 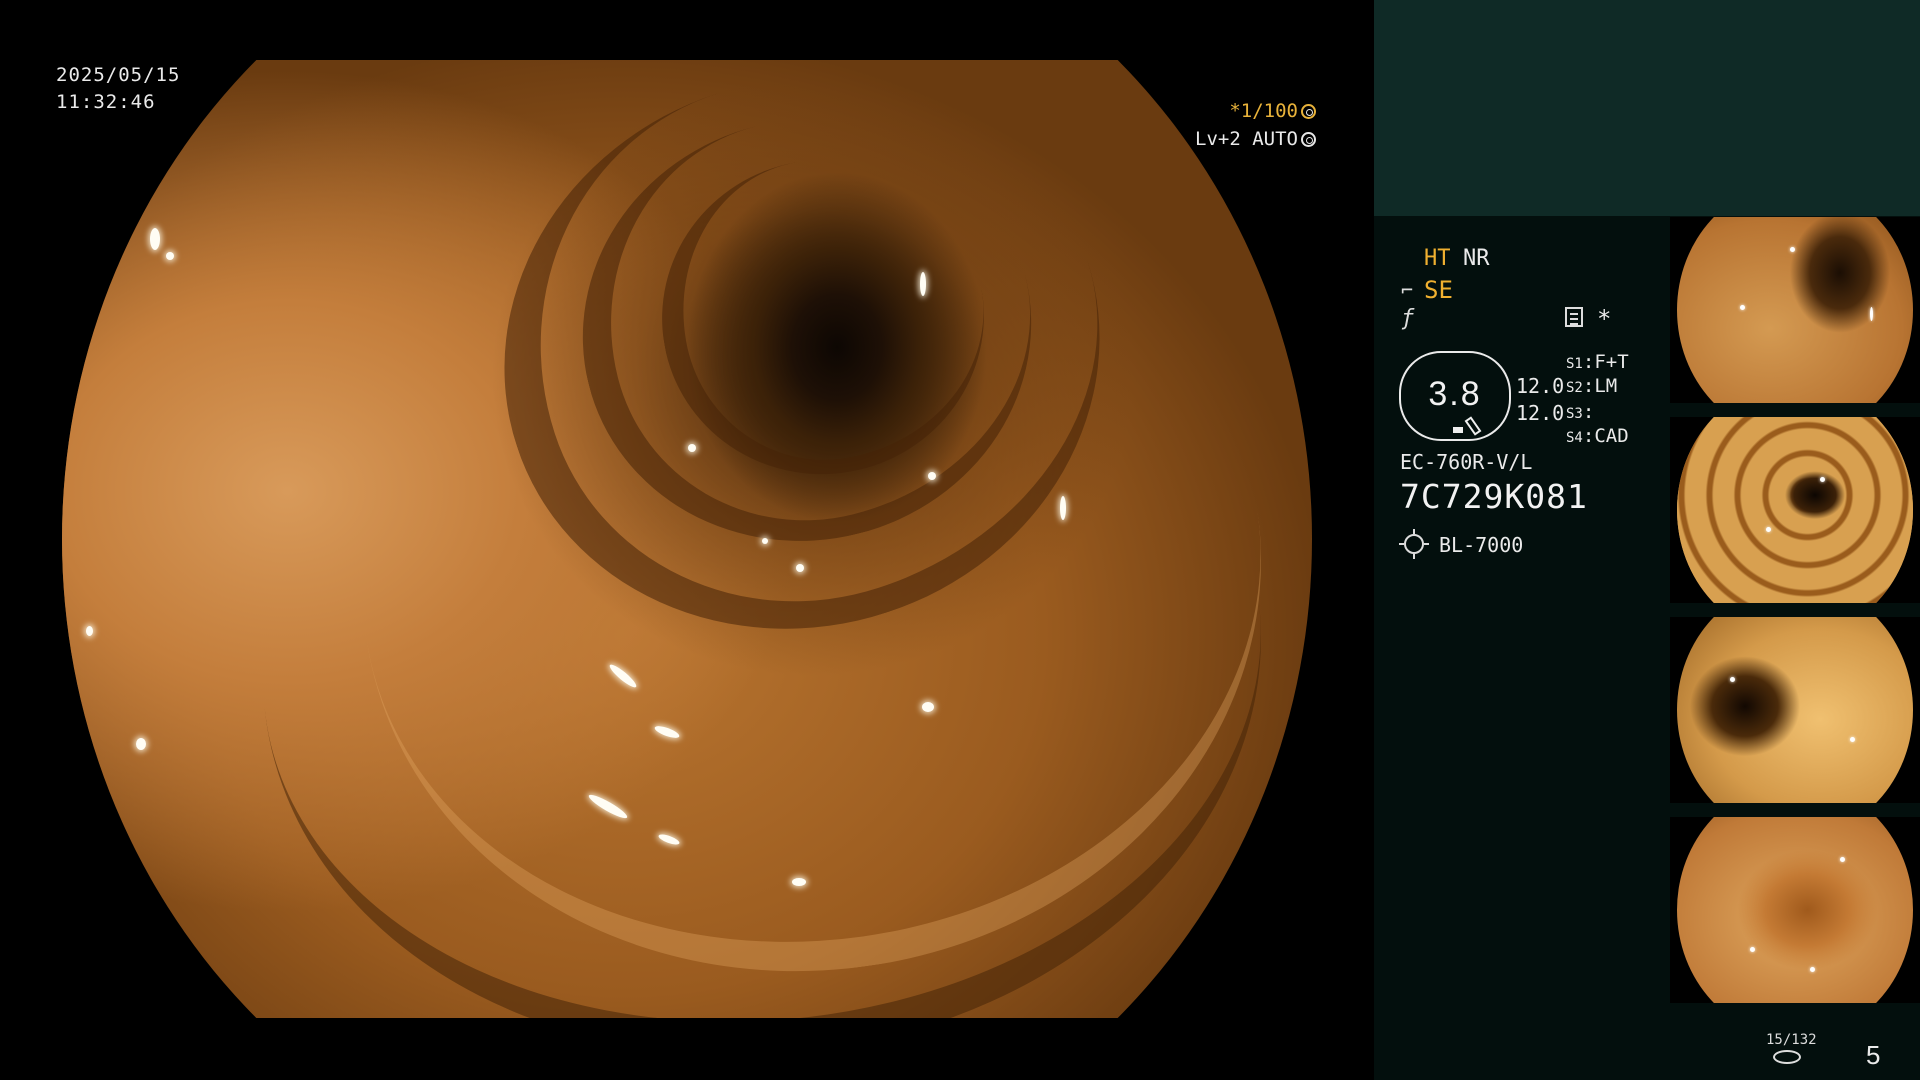 What do you see at coordinates (1438, 290) in the screenshot?
I see `se-indicator: SE` at bounding box center [1438, 290].